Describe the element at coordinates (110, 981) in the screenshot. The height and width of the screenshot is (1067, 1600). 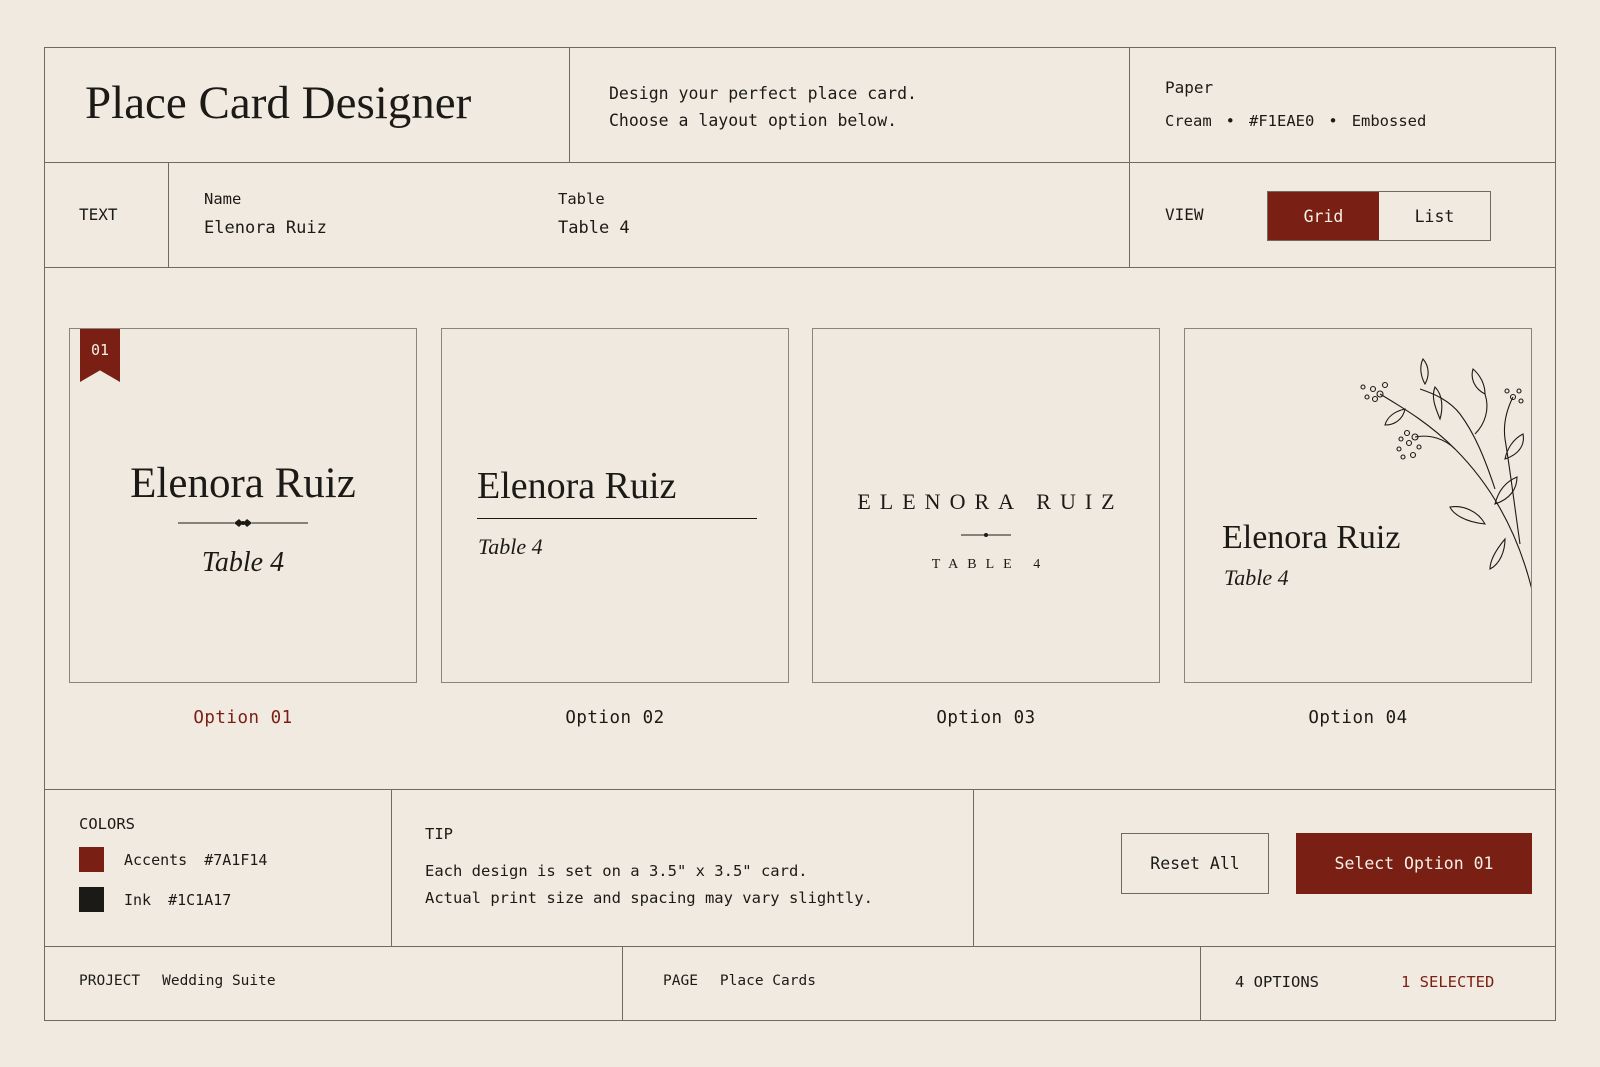
I see `project-label: PROJECT` at that location.